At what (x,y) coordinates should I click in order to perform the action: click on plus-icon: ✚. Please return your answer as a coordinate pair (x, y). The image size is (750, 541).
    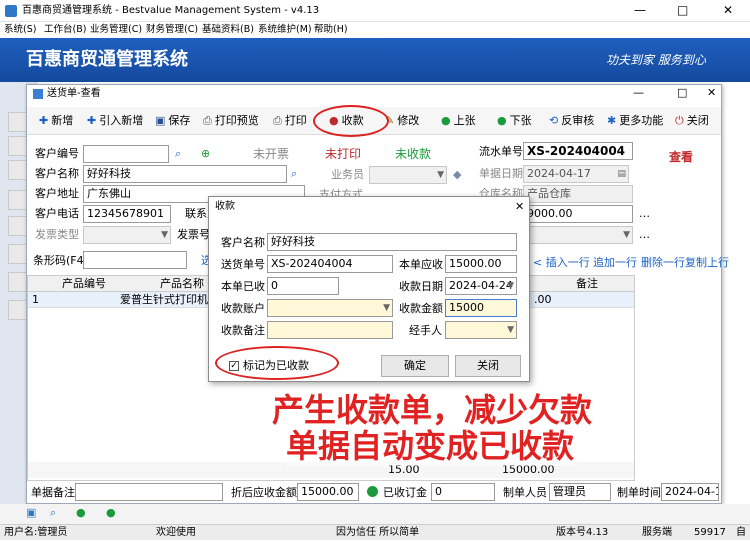
    Looking at the image, I should click on (44, 120).